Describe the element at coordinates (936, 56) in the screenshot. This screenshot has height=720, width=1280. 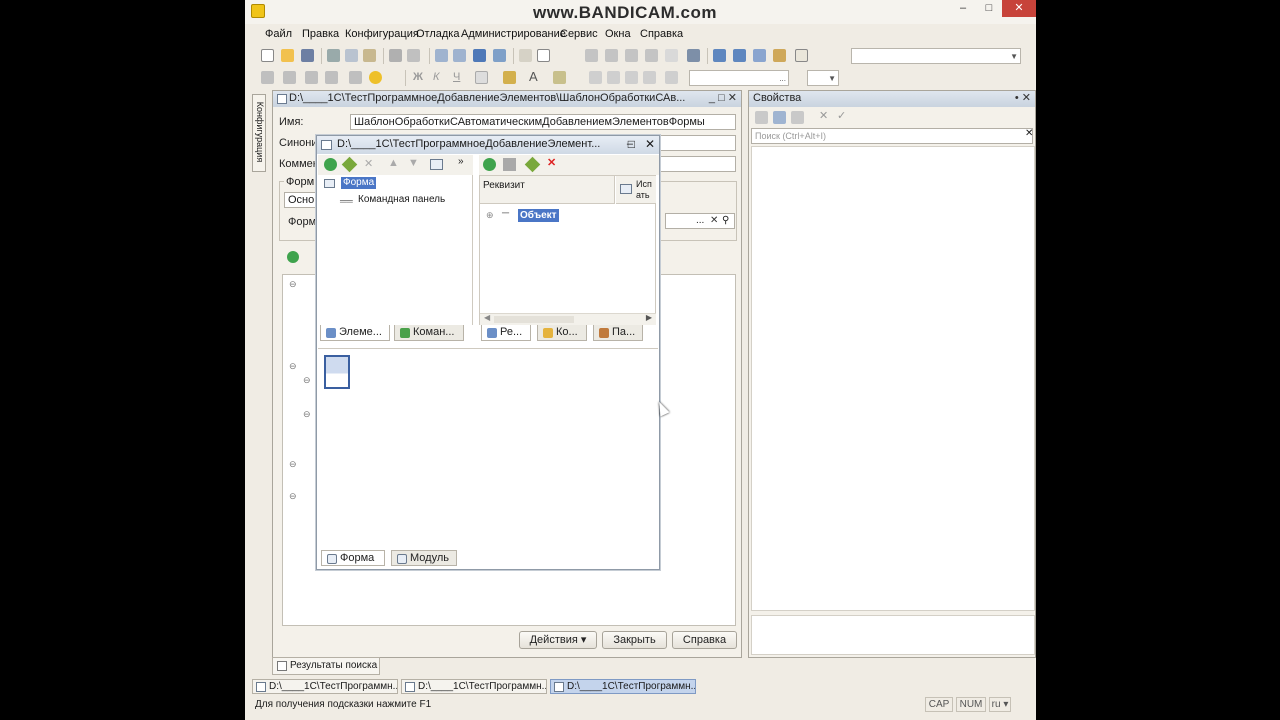
I see `toolbar-search-combo: ▼` at that location.